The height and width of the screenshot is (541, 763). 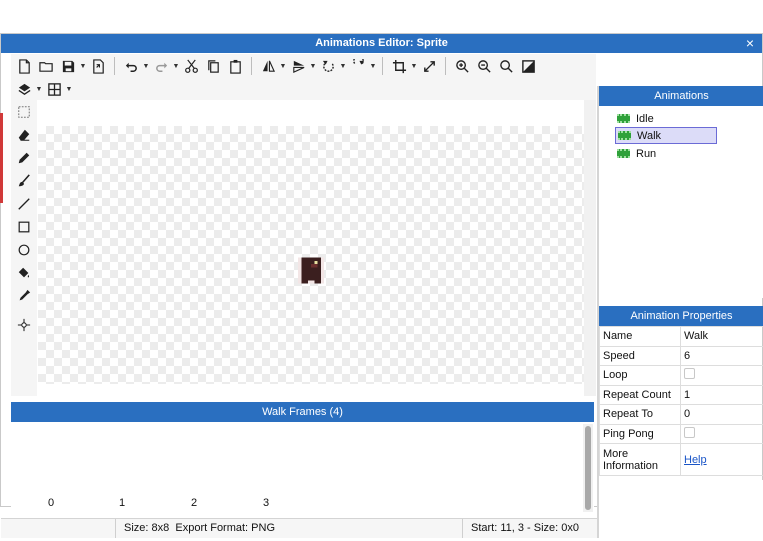 What do you see at coordinates (689, 374) in the screenshot?
I see `loop-checkbox` at bounding box center [689, 374].